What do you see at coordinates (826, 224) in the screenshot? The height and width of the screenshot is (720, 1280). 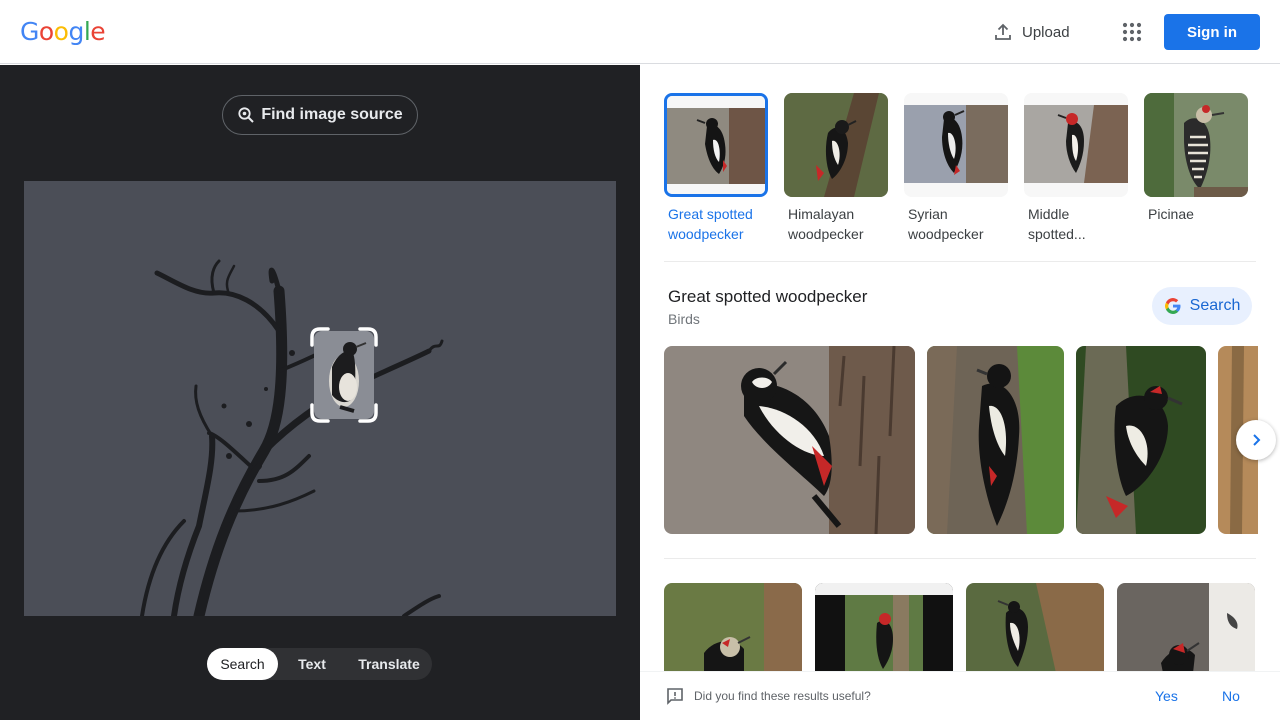 I see `entity-chip-label: Himalayan woodpecker` at bounding box center [826, 224].